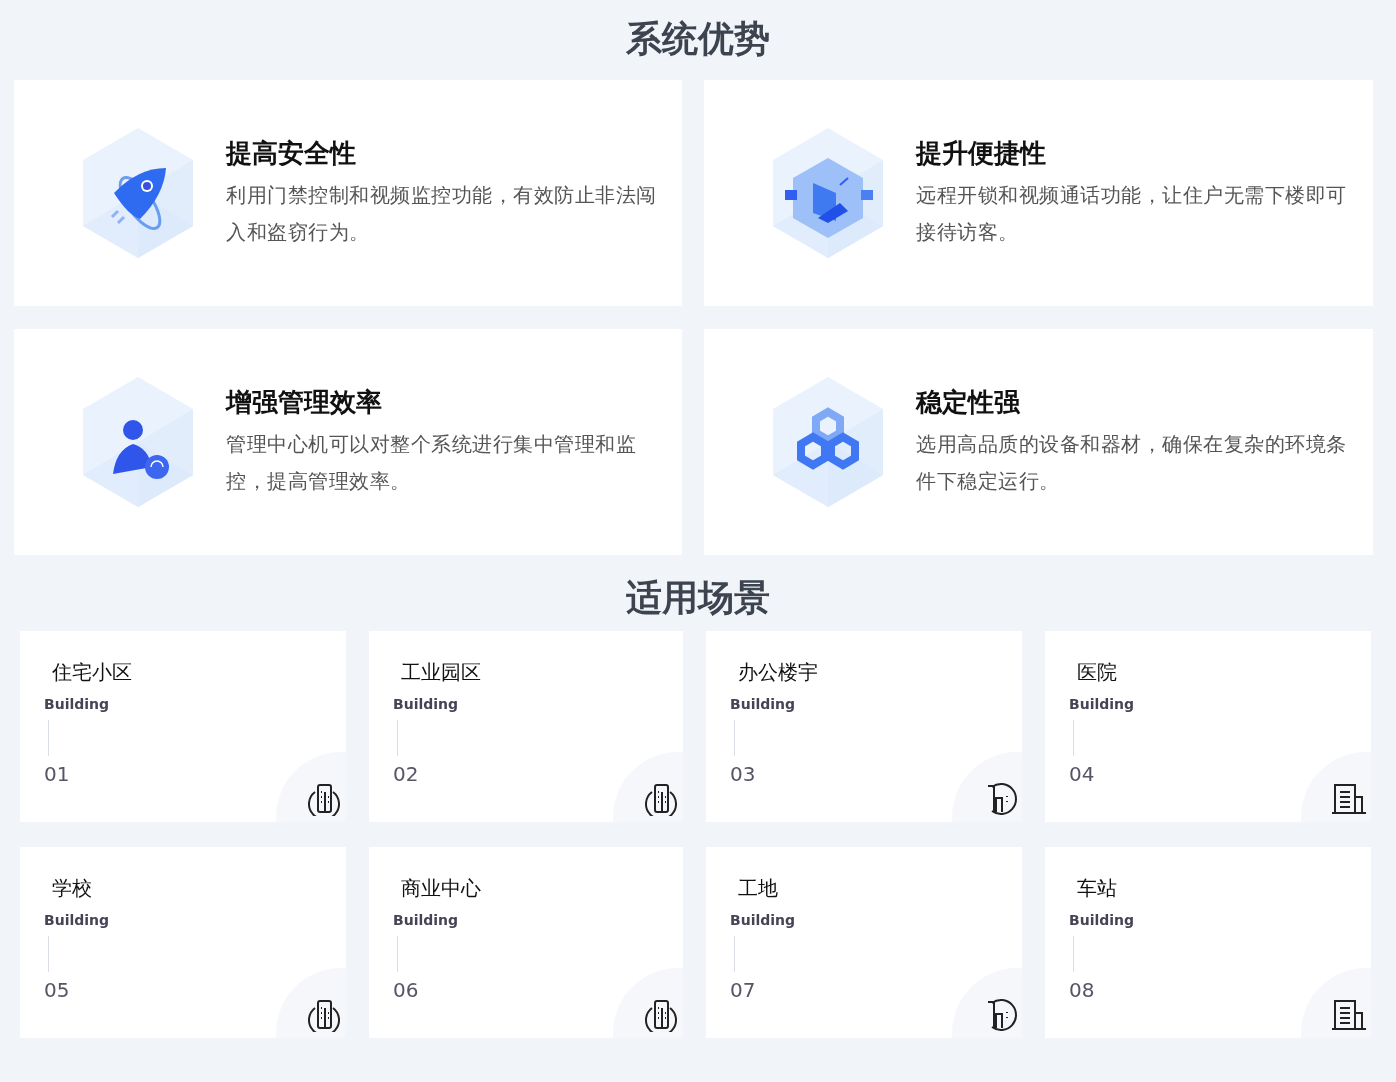 The width and height of the screenshot is (1396, 1082). Describe the element at coordinates (968, 402) in the screenshot. I see `feature-title: 稳定性强` at that location.